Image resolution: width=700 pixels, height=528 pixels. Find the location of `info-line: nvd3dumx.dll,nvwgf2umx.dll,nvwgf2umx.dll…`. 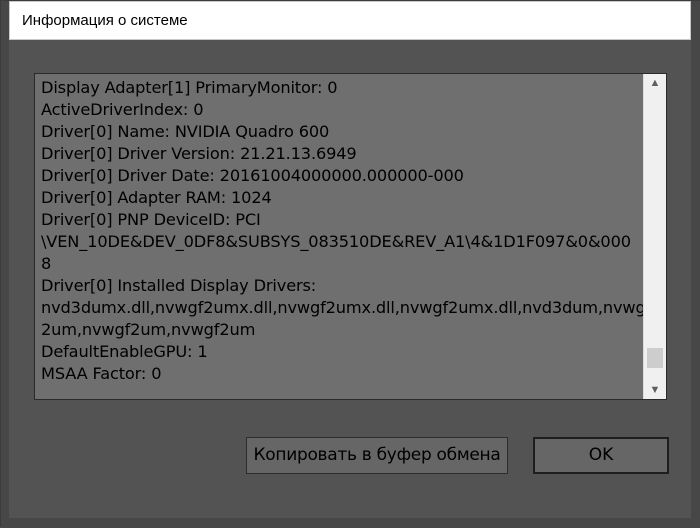

info-line: nvd3dumx.dll,nvwgf2umx.dll,nvwgf2umx.dll… is located at coordinates (342, 307).